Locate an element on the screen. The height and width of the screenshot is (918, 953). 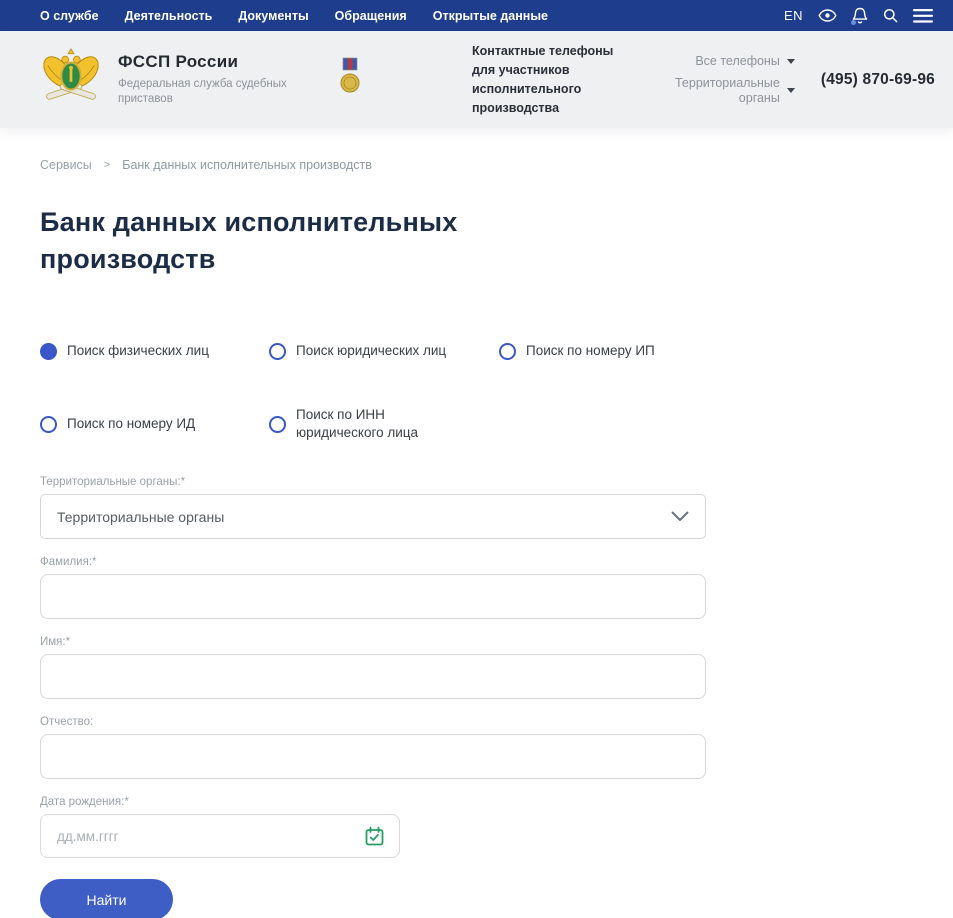
bell-icon is located at coordinates (859, 16).